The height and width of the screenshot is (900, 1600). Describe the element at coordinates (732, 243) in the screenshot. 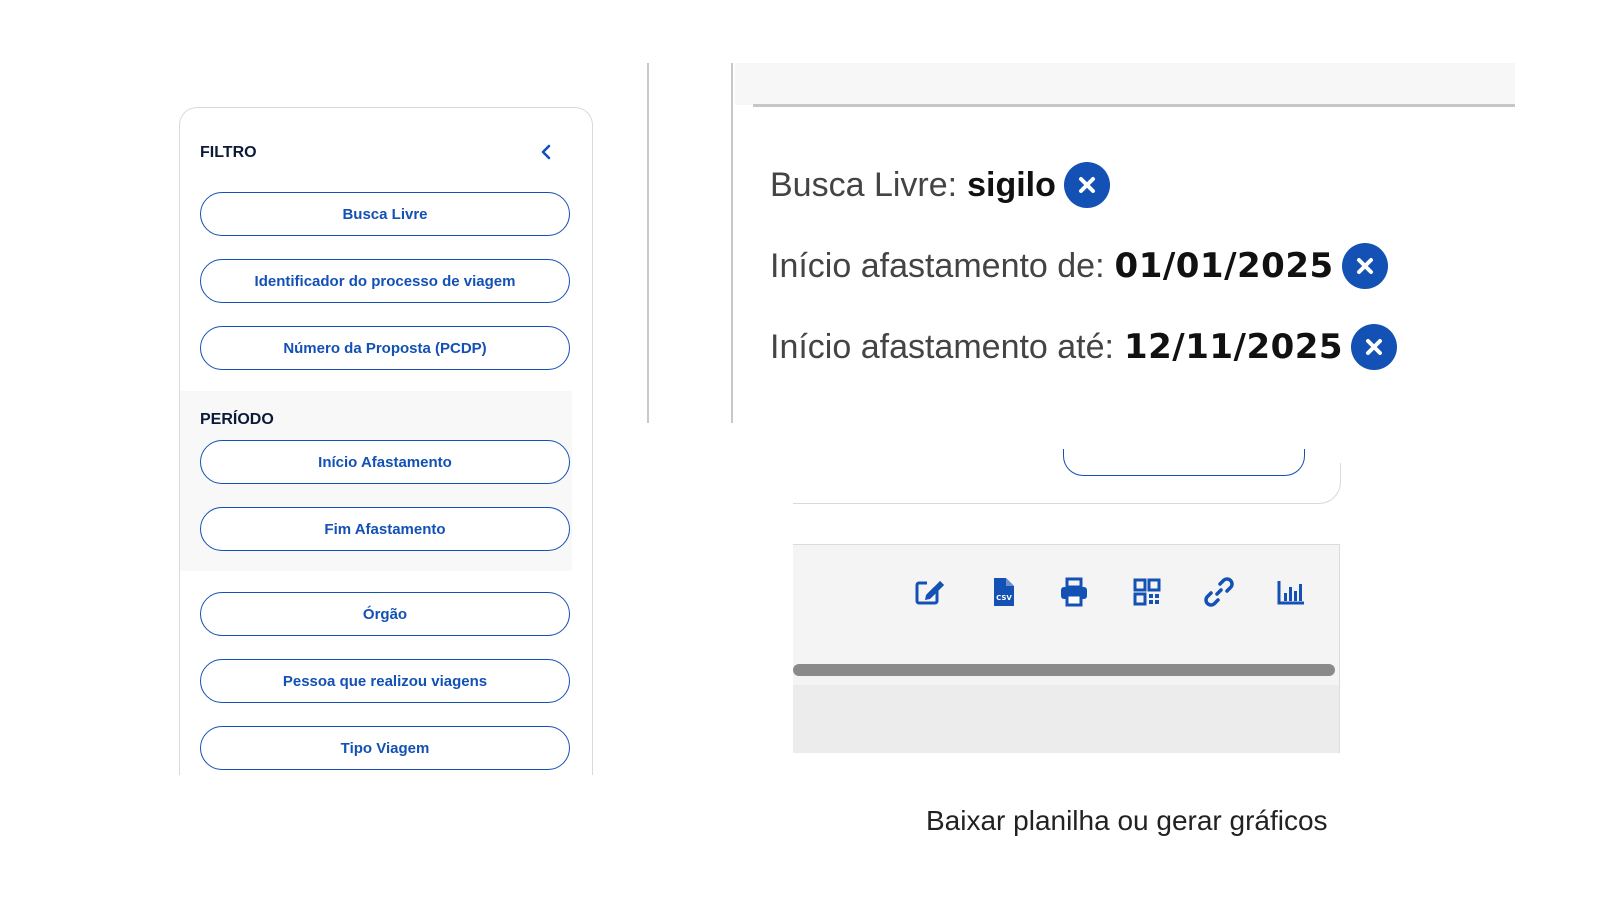

I see `divider-right` at that location.